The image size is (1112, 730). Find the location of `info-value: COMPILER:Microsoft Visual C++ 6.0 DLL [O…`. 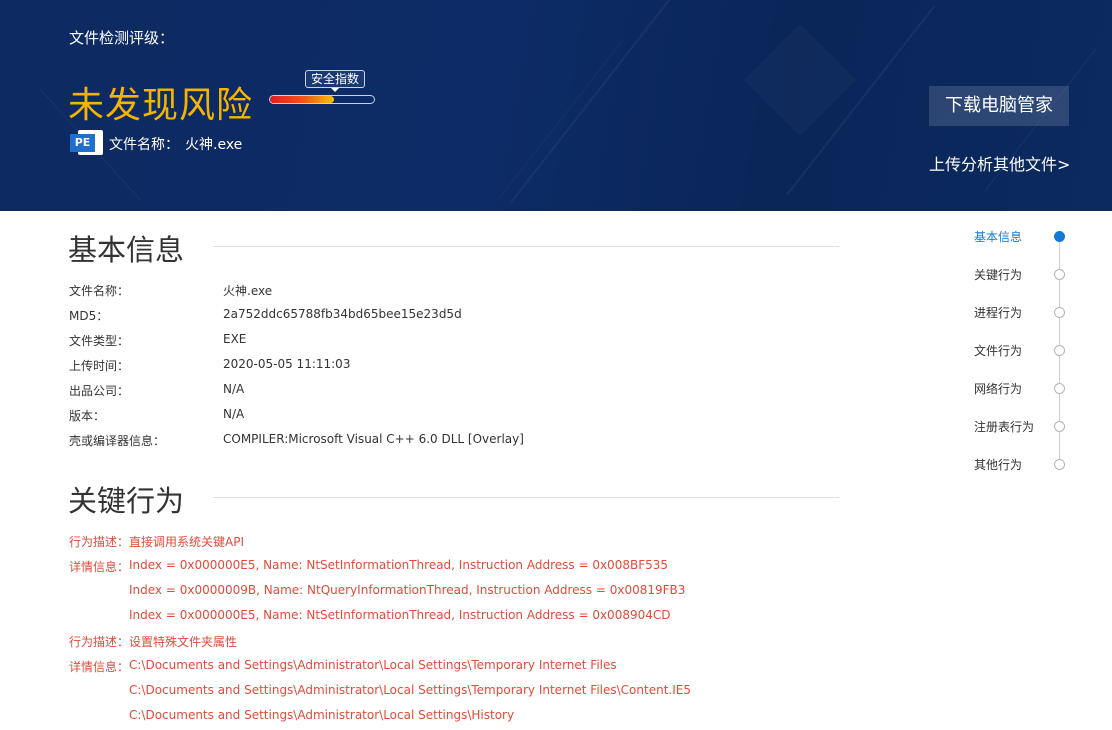

info-value: COMPILER:Microsoft Visual C++ 6.0 DLL [O… is located at coordinates (373, 439).